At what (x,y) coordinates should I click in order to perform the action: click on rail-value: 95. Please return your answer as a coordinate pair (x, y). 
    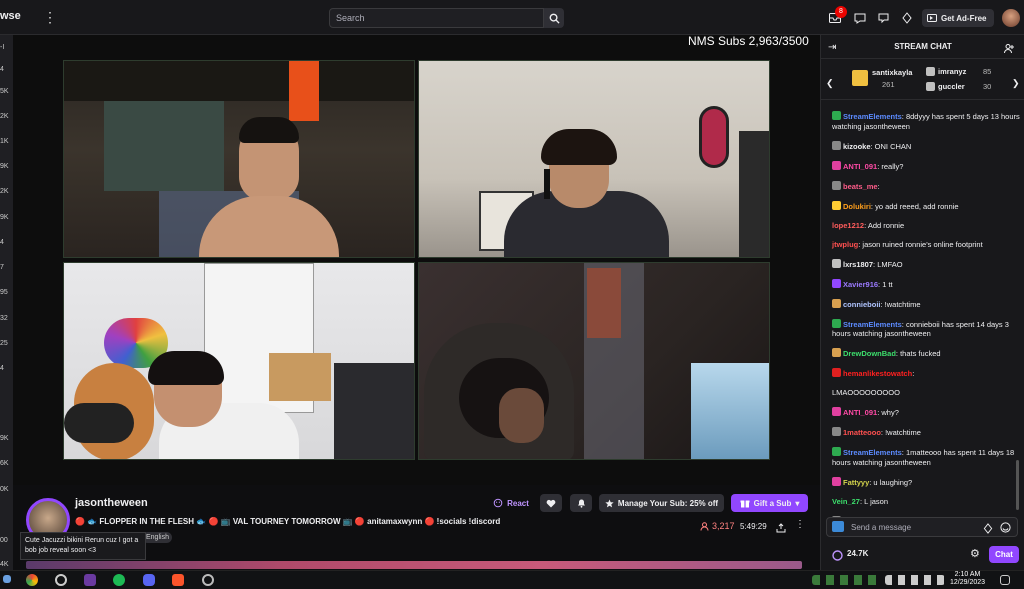
    Looking at the image, I should click on (4, 292).